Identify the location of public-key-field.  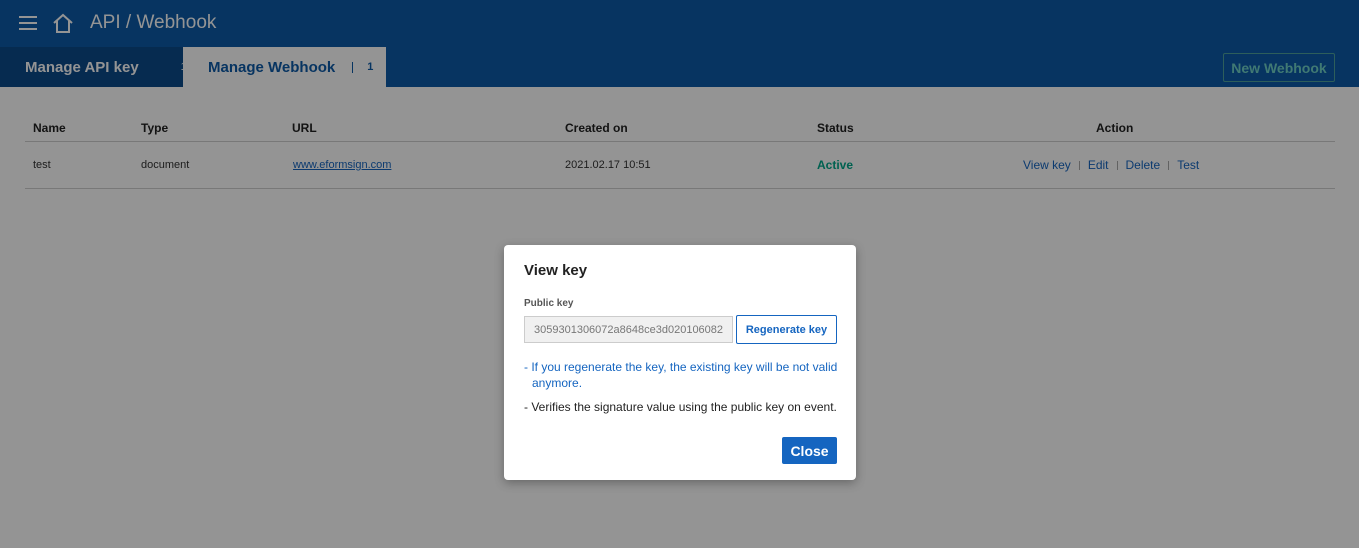
(628, 329).